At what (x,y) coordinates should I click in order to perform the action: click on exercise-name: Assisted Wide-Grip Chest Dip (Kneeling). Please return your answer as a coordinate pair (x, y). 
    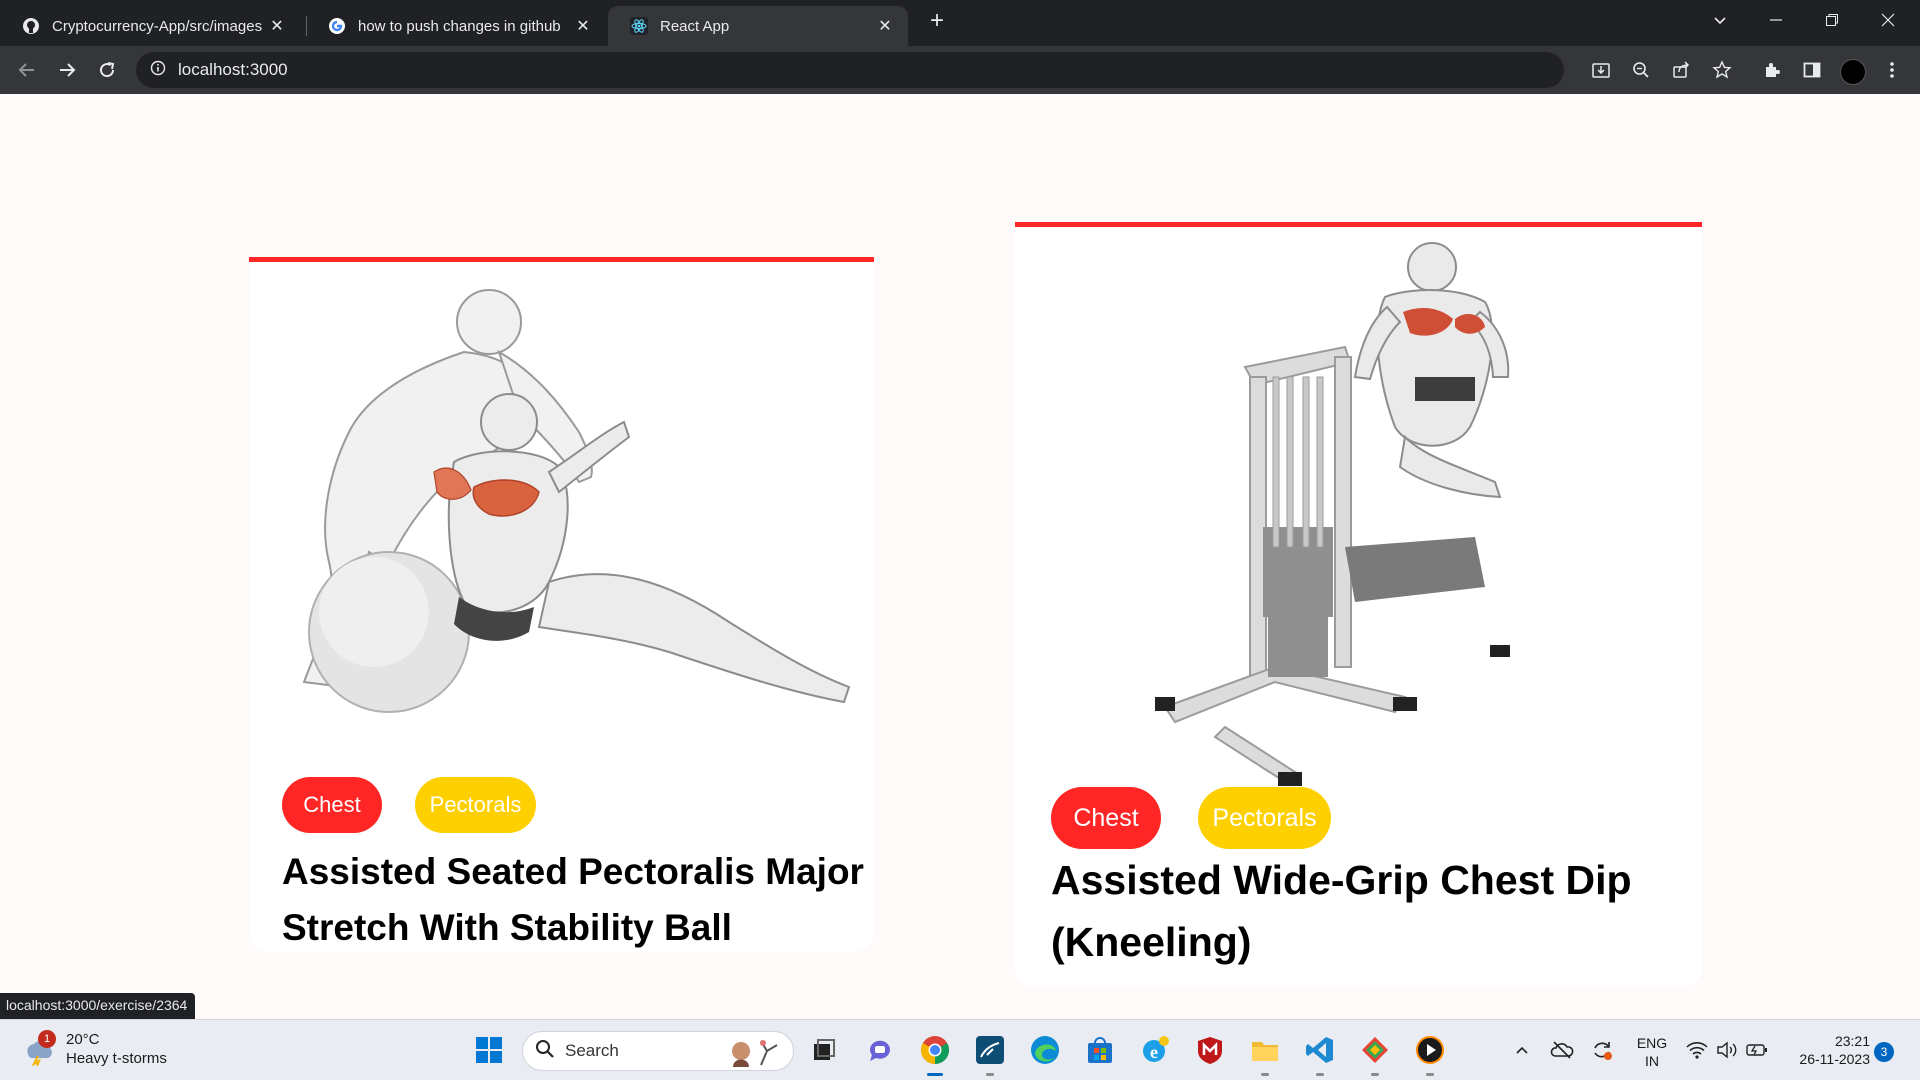
    Looking at the image, I should click on (1341, 911).